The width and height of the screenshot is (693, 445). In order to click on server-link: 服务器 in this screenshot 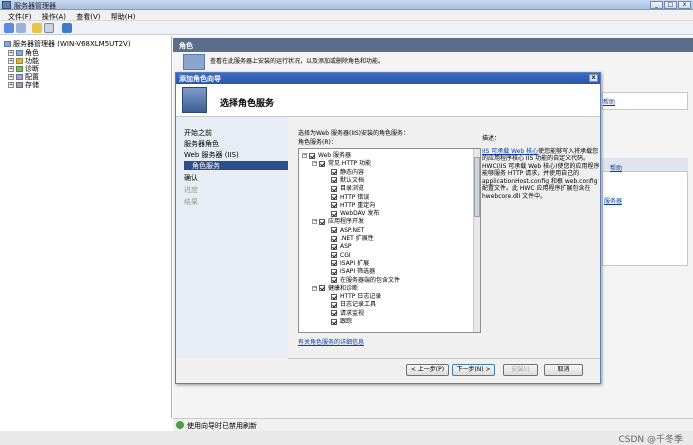, I will do `click(613, 200)`.